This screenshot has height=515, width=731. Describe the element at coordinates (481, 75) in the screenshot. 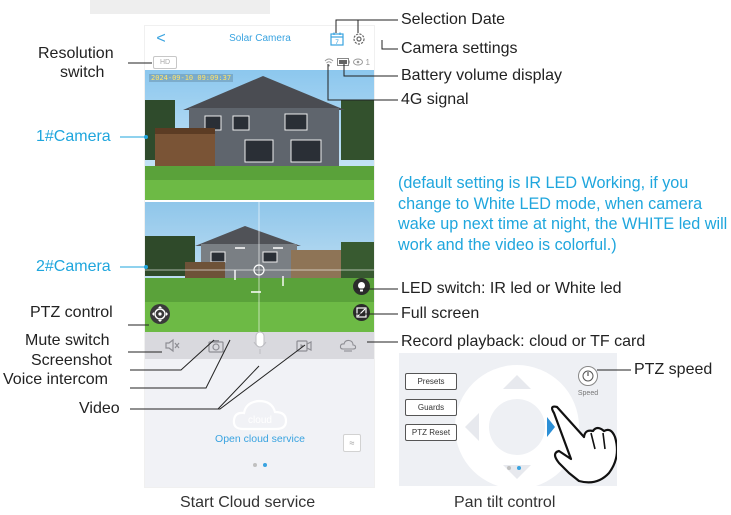

I see `label-battery: Battery volume display` at that location.